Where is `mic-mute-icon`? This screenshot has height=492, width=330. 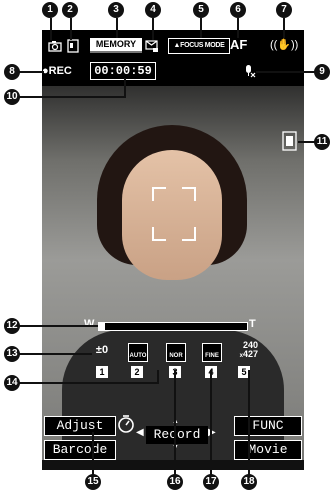
mic-mute-icon is located at coordinates (249, 71).